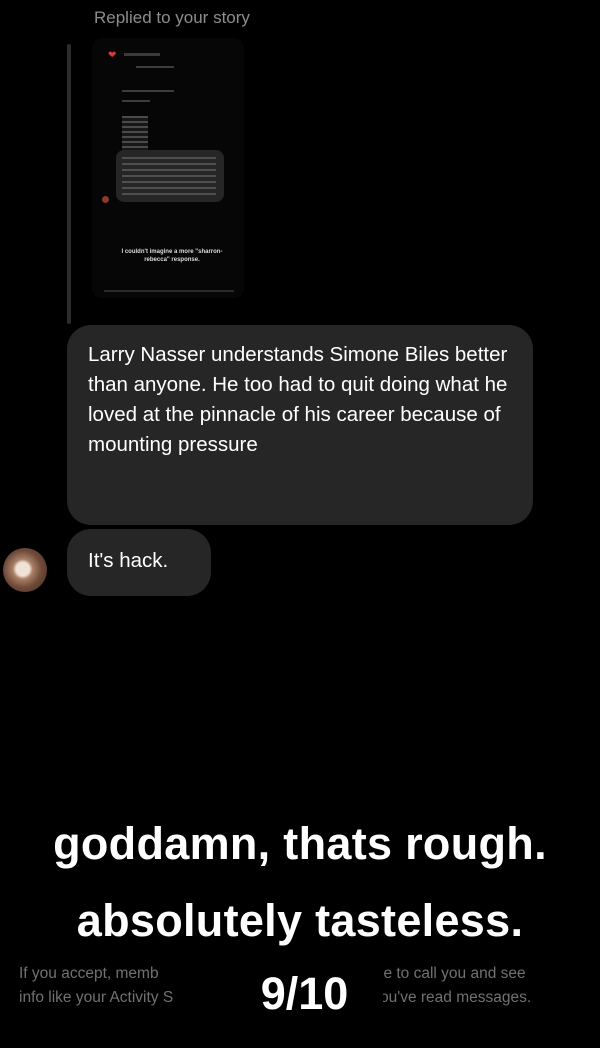  What do you see at coordinates (300, 843) in the screenshot?
I see `overlay-caption-line-1: goddamn, thats rough.` at bounding box center [300, 843].